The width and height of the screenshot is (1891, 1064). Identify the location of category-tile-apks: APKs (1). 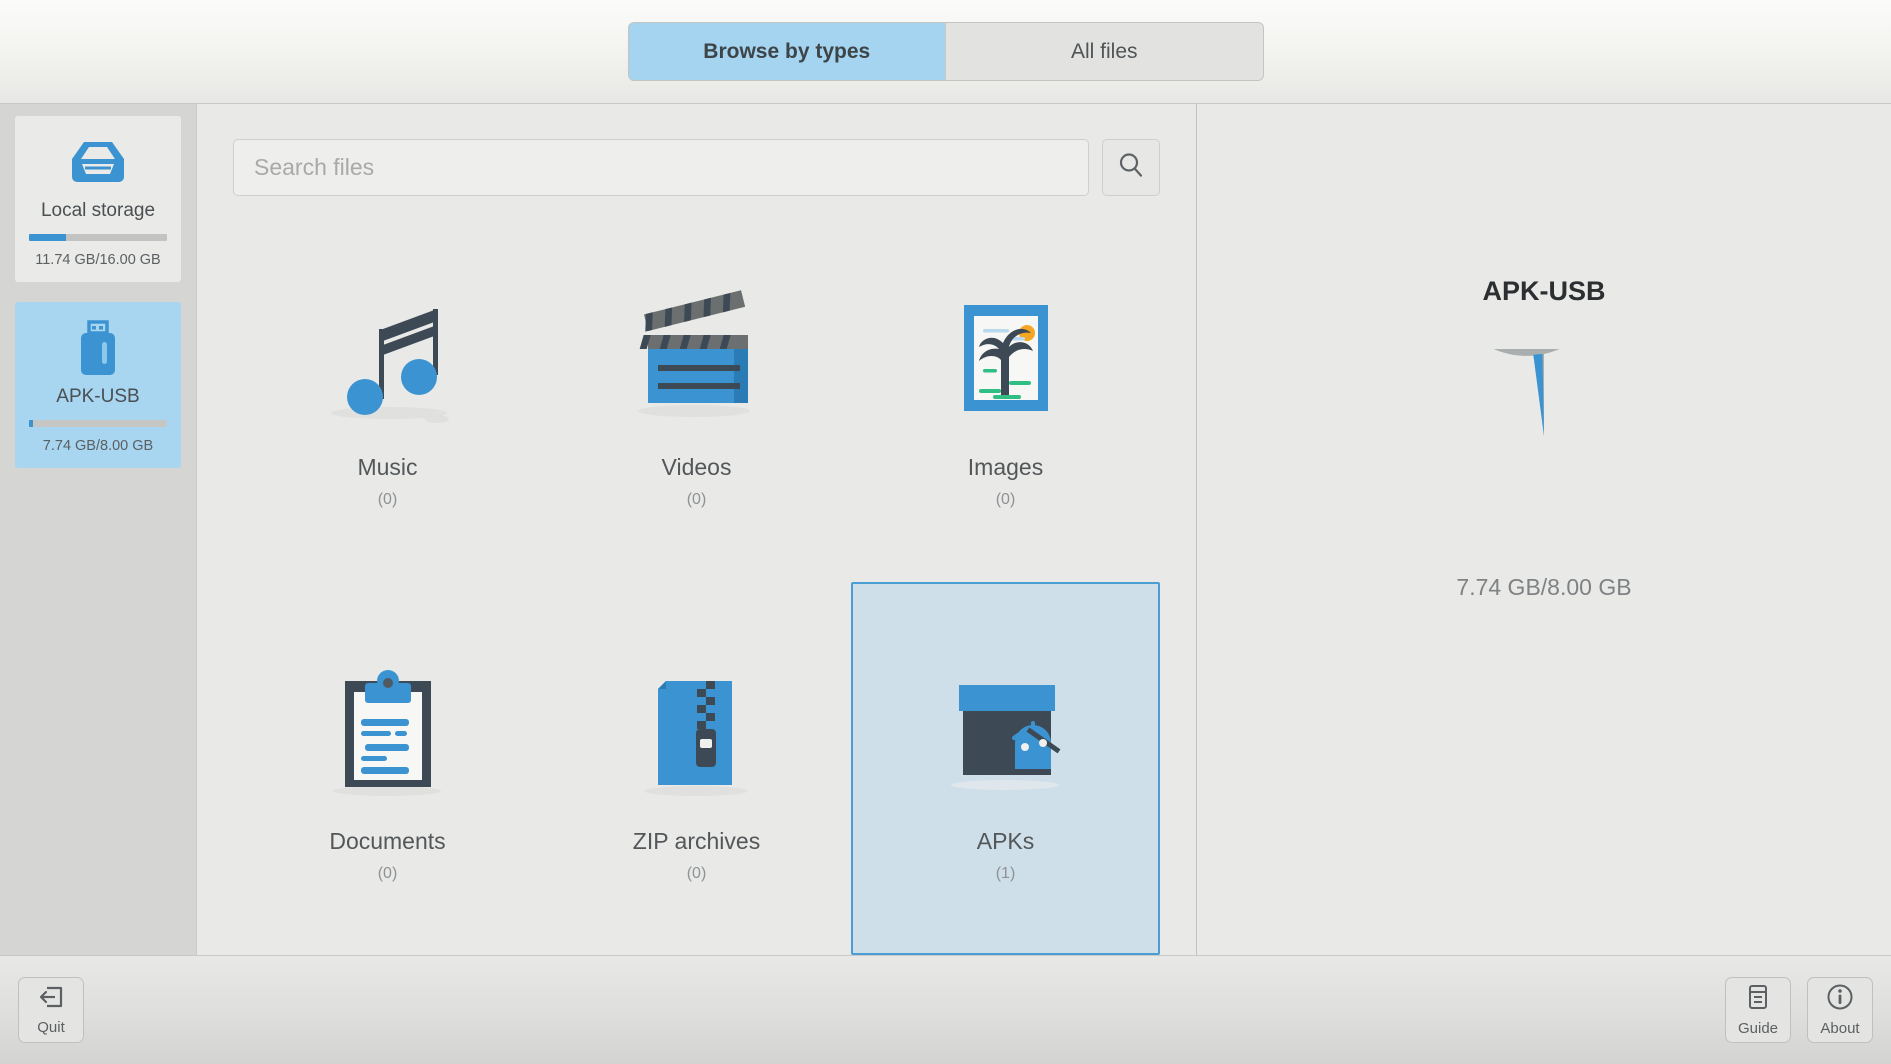
(1005, 768).